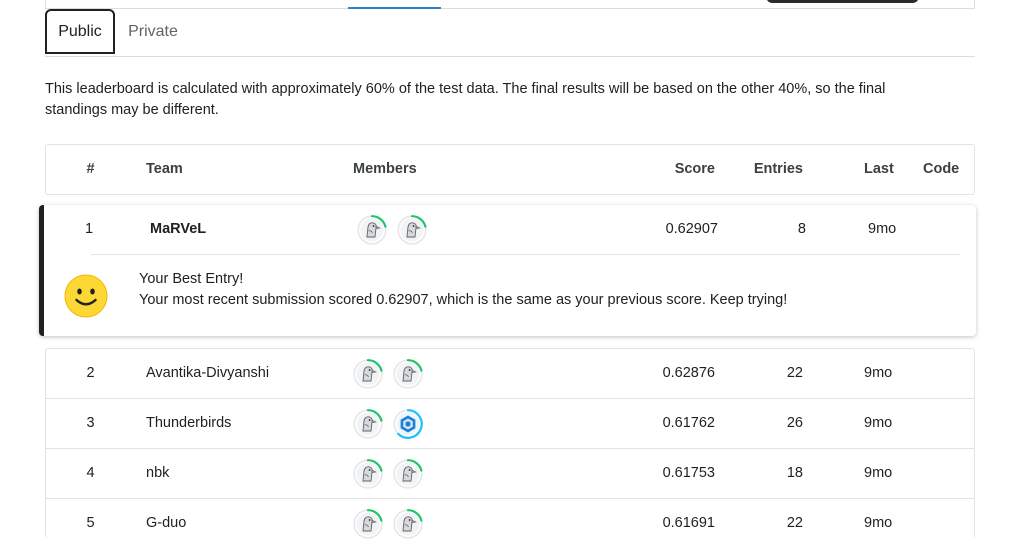 The image size is (1017, 548). Describe the element at coordinates (178, 229) in the screenshot. I see `team-name: MaRVeL` at that location.